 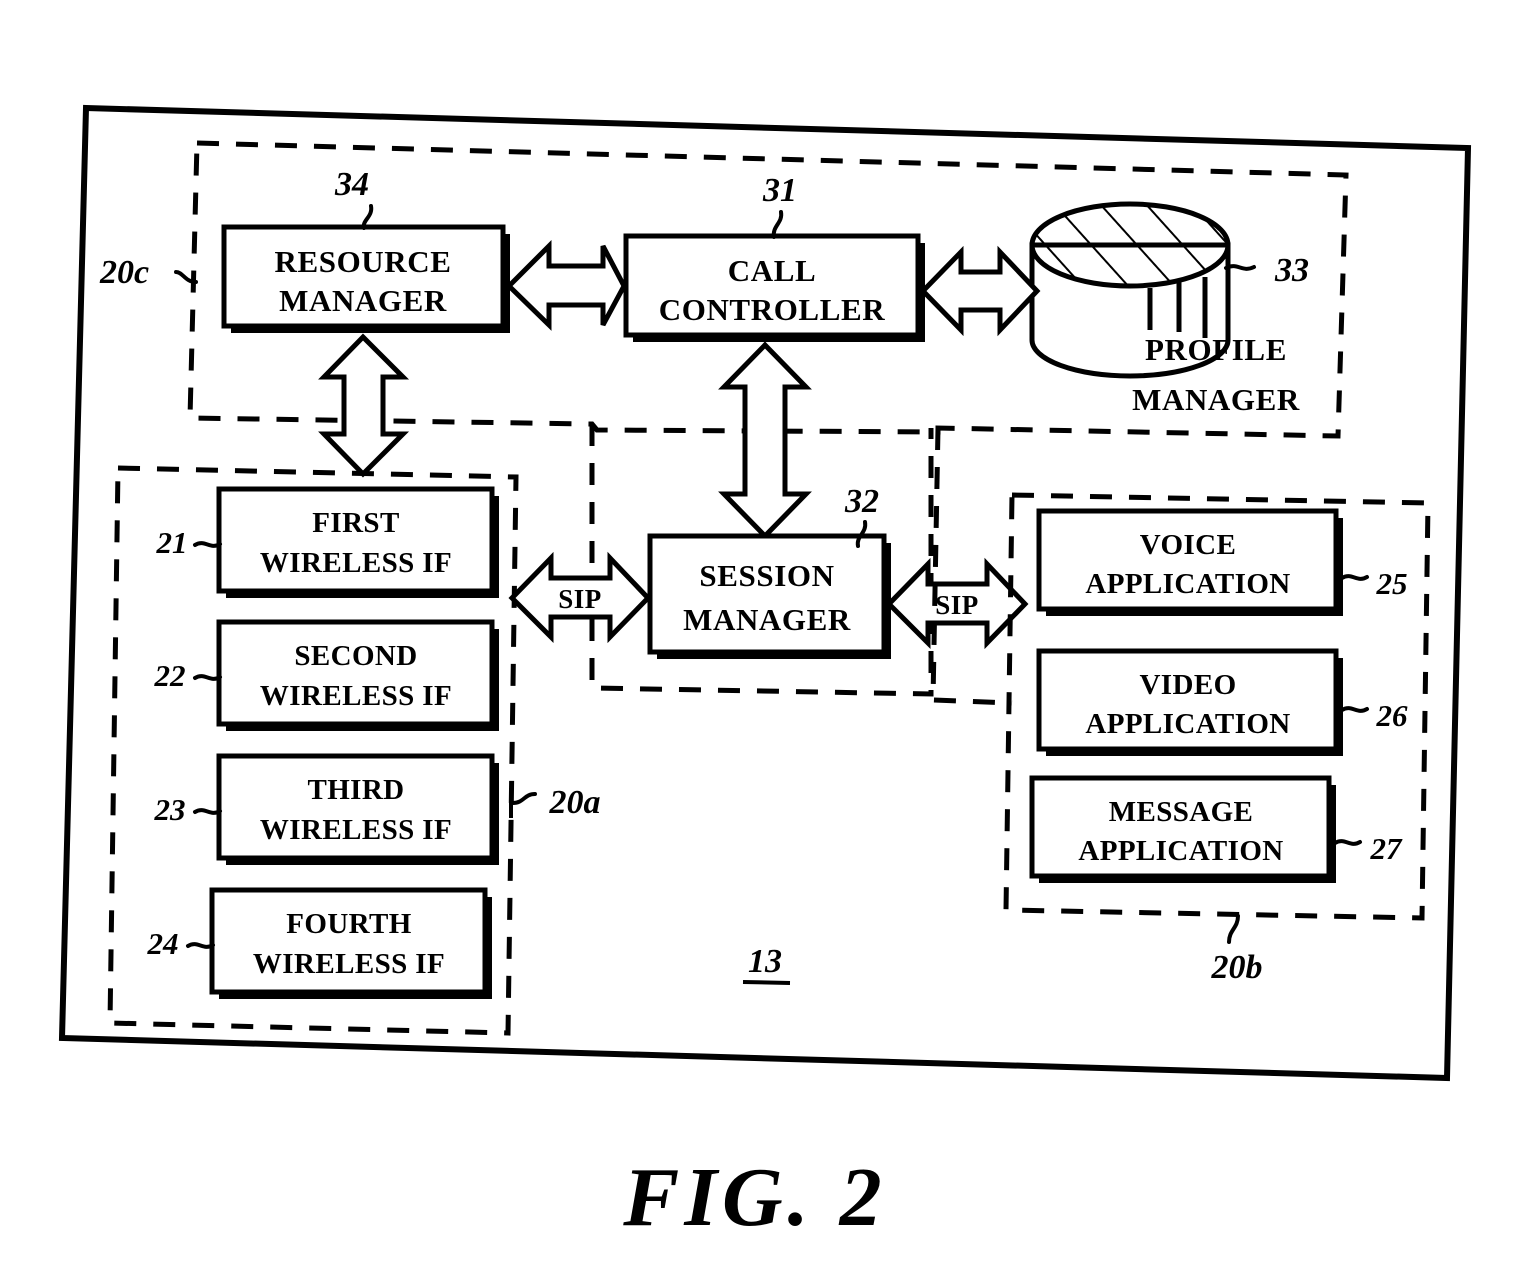 I want to click on video-application-ref-leader, so click(x=1354, y=709).